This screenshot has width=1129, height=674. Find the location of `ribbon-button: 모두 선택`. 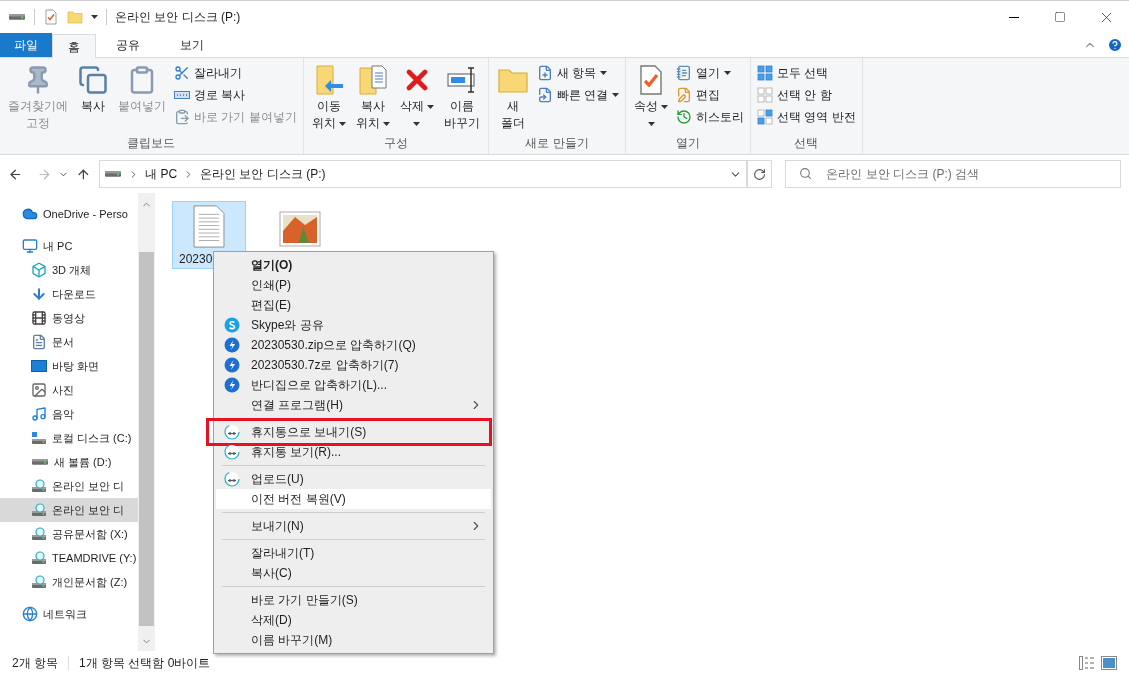

ribbon-button: 모두 선택 is located at coordinates (806, 72).